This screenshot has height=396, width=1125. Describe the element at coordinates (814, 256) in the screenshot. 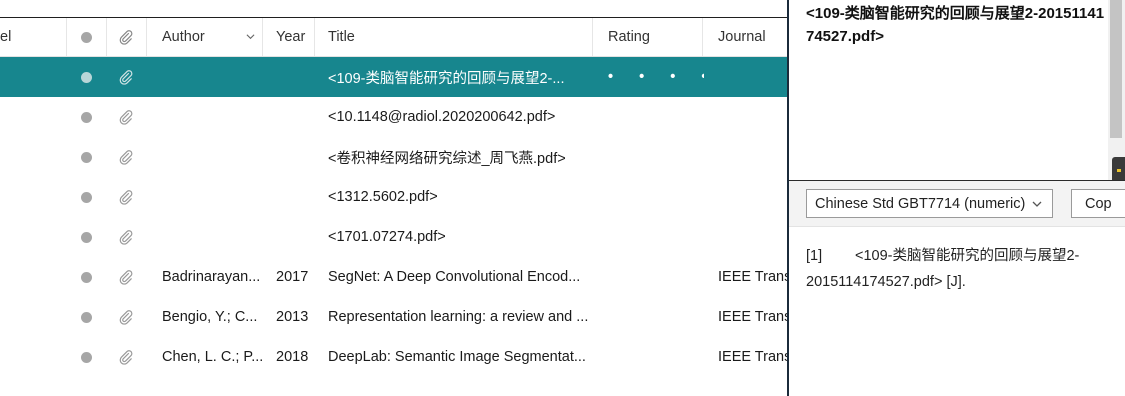

I see `citation-number: [1]` at that location.